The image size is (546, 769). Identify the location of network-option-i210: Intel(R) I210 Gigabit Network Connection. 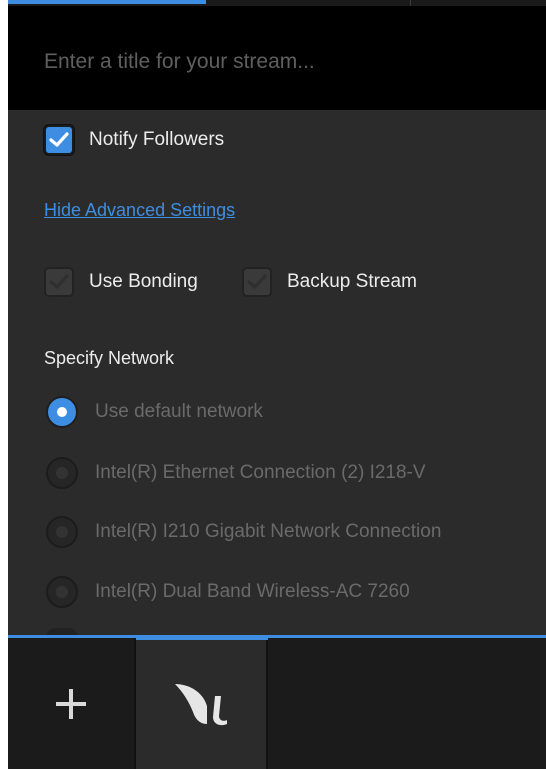
(243, 532).